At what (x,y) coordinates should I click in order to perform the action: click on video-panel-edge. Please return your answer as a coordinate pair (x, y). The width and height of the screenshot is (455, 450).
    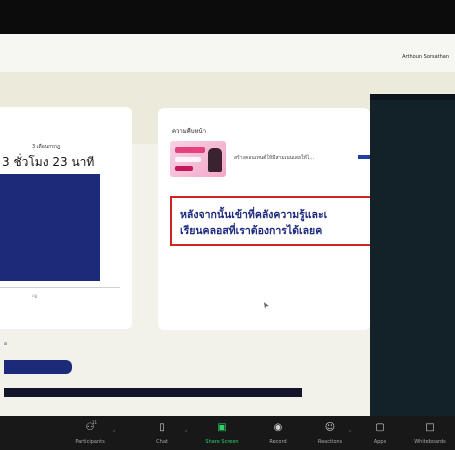
    Looking at the image, I should click on (412, 97).